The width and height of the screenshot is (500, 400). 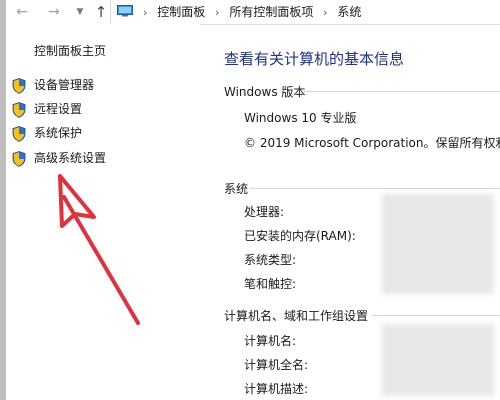 What do you see at coordinates (54, 12) in the screenshot?
I see `forward-button: →` at bounding box center [54, 12].